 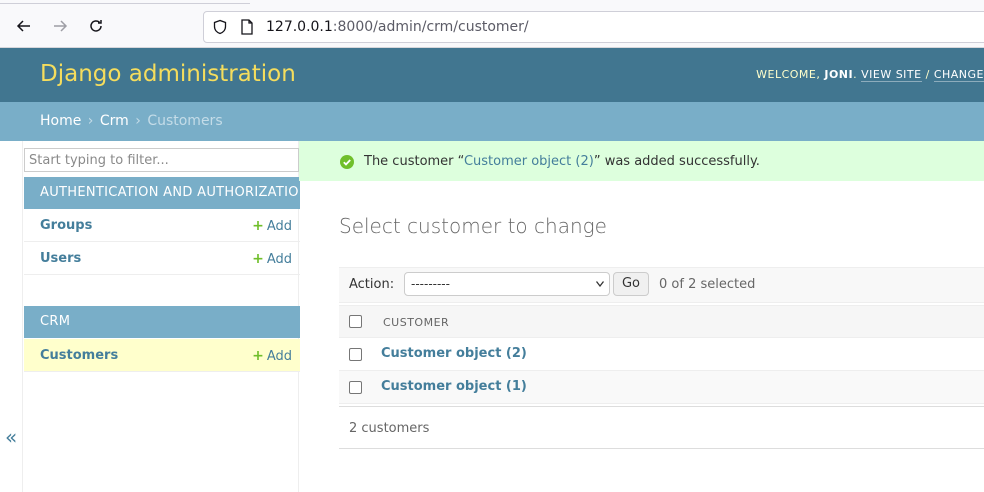 What do you see at coordinates (355, 321) in the screenshot?
I see `select-all-checkbox` at bounding box center [355, 321].